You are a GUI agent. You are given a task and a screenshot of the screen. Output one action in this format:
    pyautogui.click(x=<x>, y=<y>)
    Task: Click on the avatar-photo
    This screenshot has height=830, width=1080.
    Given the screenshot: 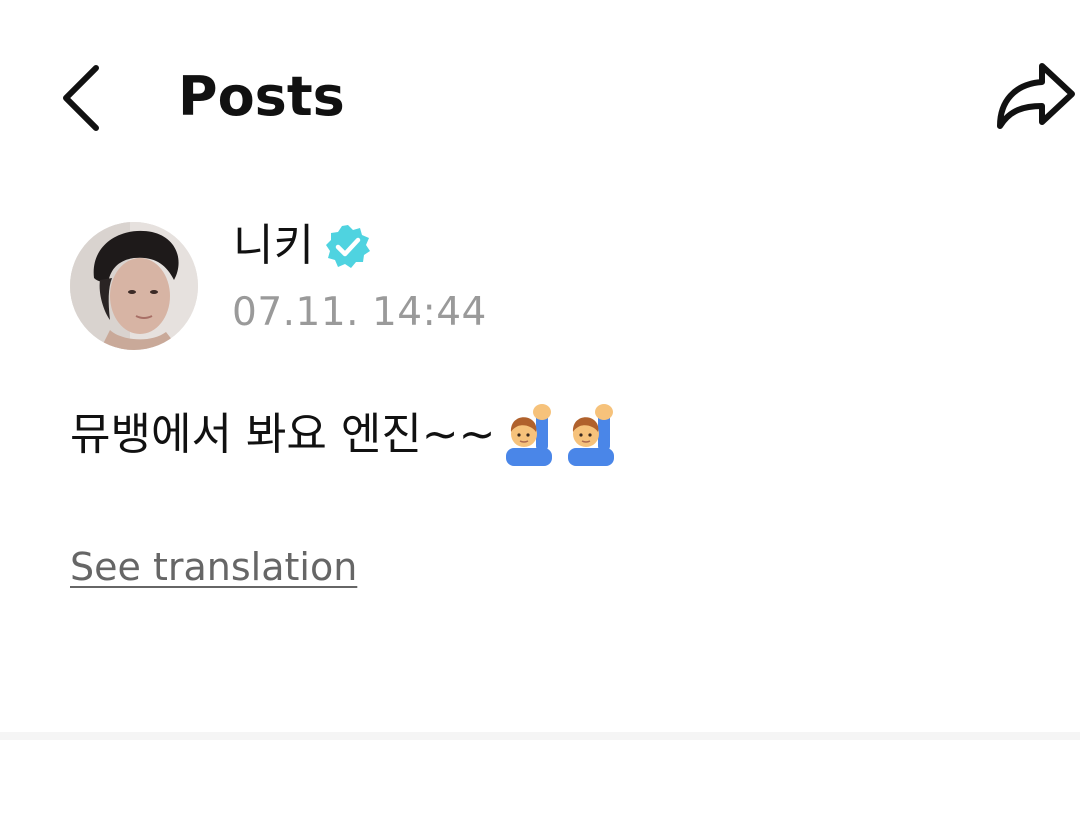 What is the action you would take?
    pyautogui.click(x=134, y=286)
    